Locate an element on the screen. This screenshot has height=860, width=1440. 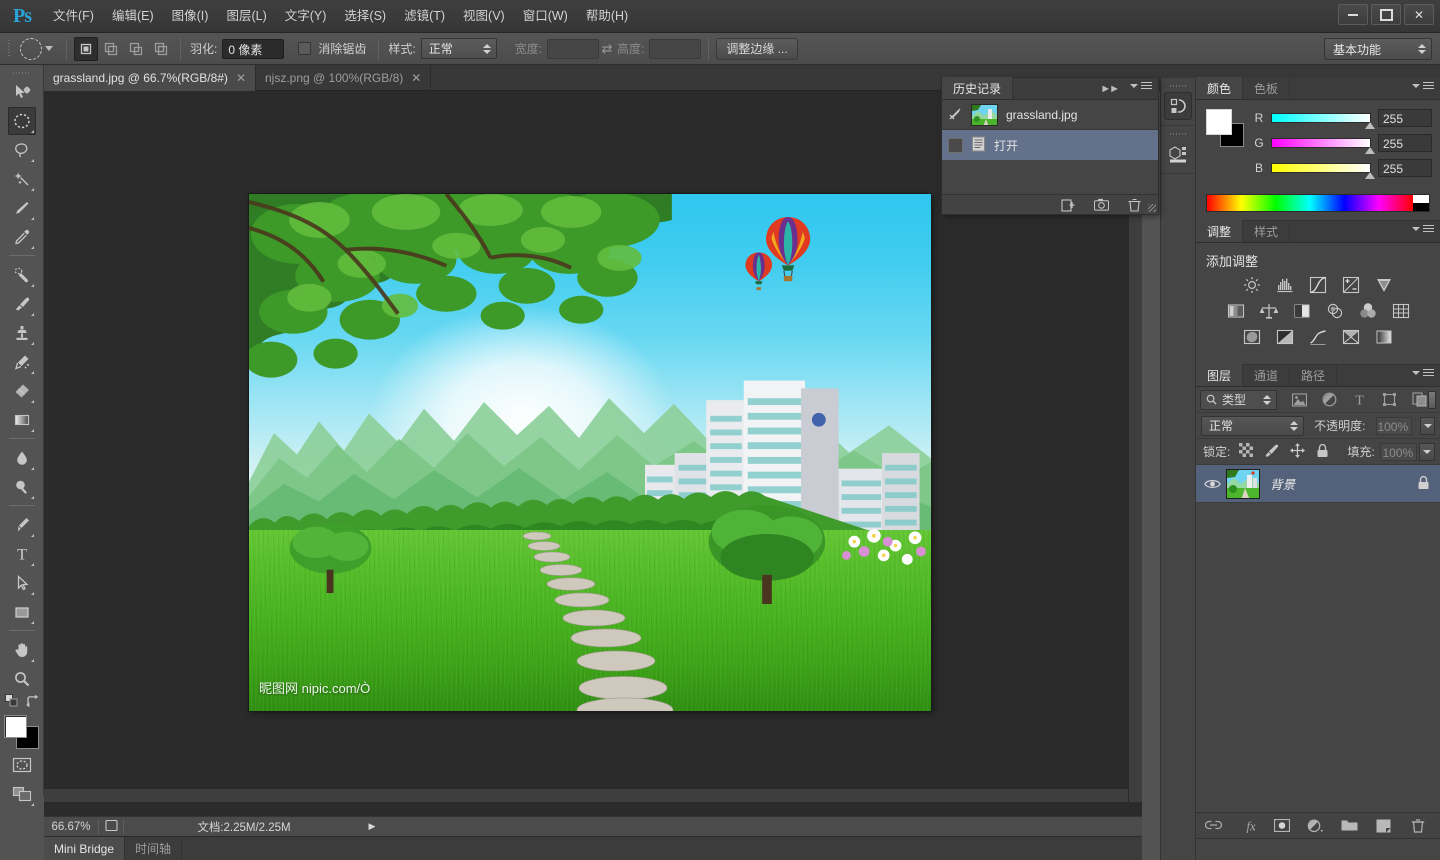
menu-layer: 图层(L) is located at coordinates (246, 16).